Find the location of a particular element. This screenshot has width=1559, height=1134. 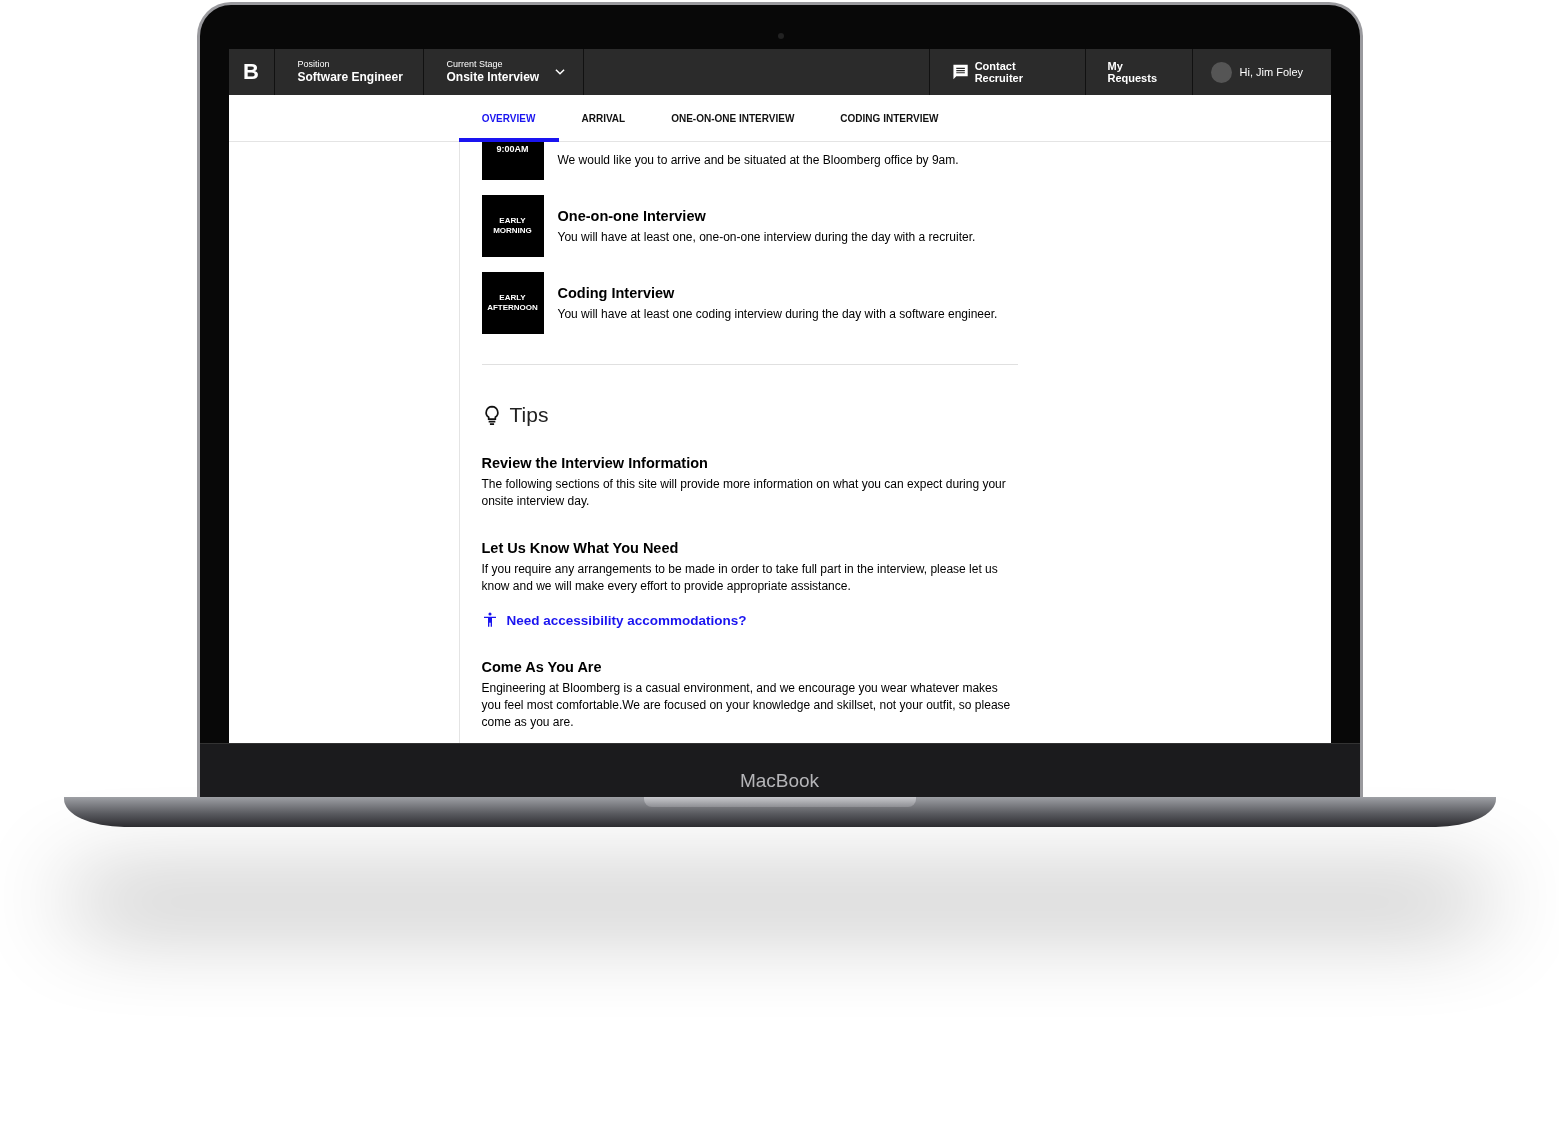

event-description: We would like you to arrive and be situated at the Bloomberg office by 9am. is located at coordinates (758, 160).